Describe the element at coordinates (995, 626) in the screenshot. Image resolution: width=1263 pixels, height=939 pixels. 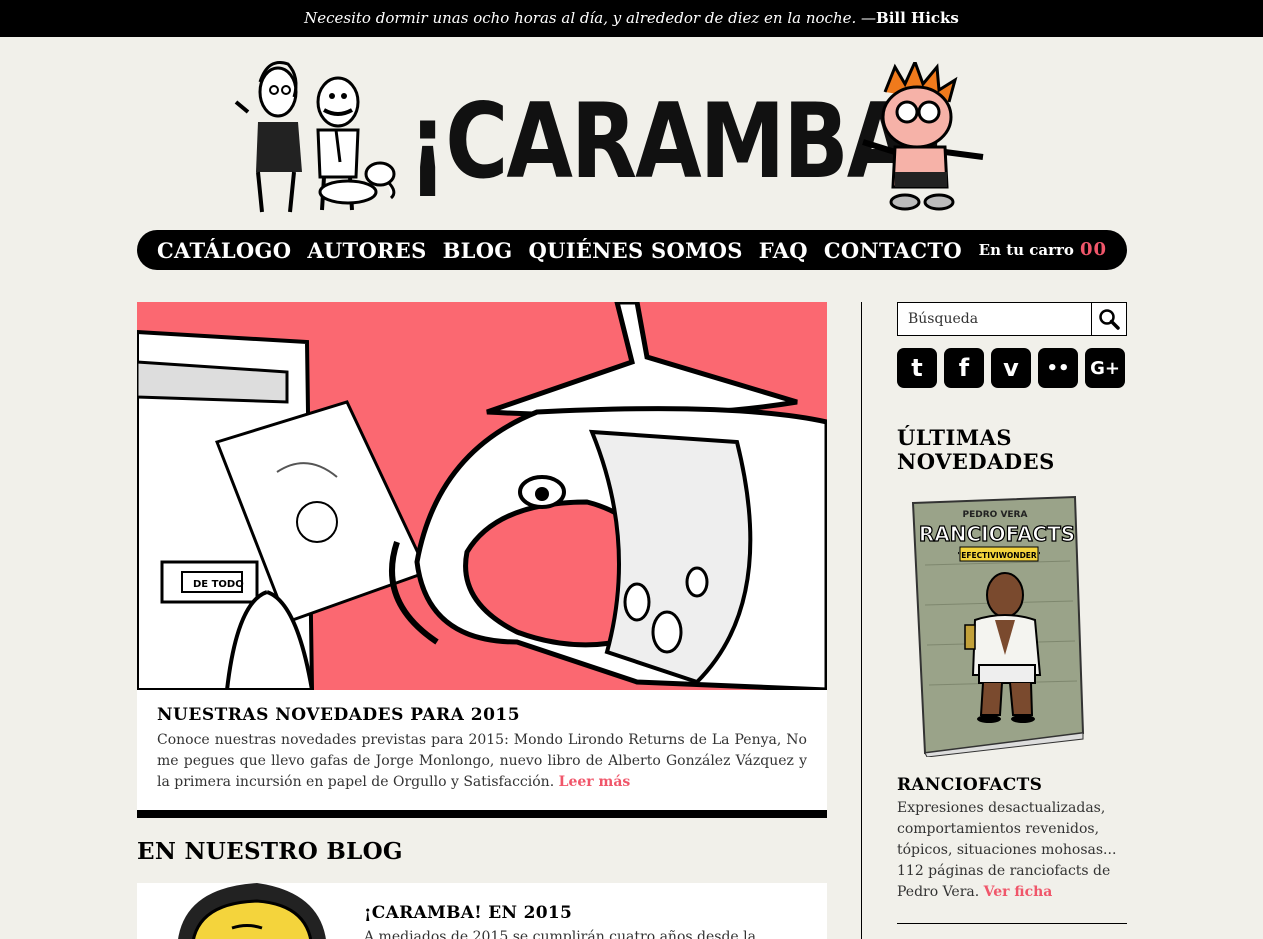
I see `book-cover-ranciofacts: PEDRO VERA RANCIOFACTS "EFECTIVIWONDER"` at that location.